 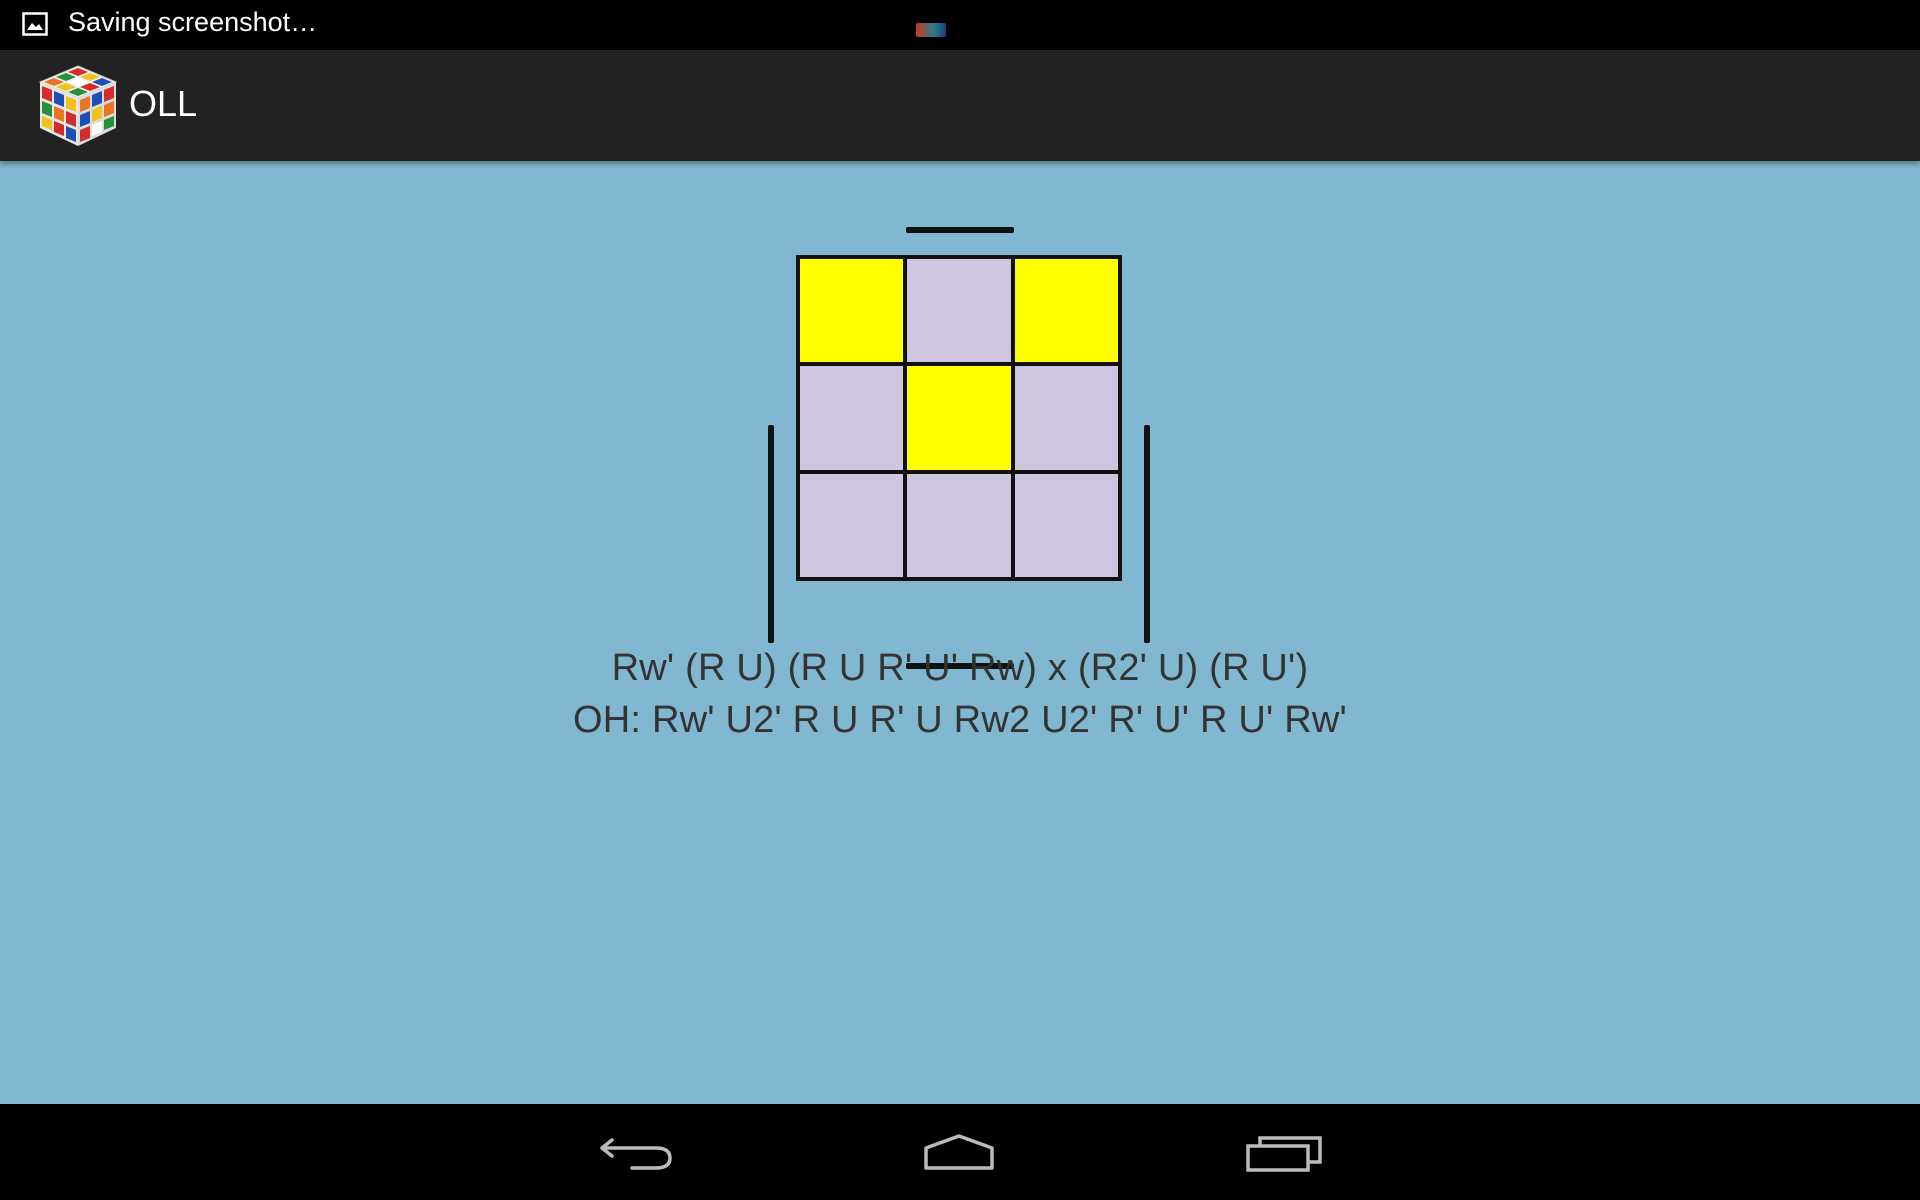 What do you see at coordinates (163, 103) in the screenshot?
I see `app-title: OLL` at bounding box center [163, 103].